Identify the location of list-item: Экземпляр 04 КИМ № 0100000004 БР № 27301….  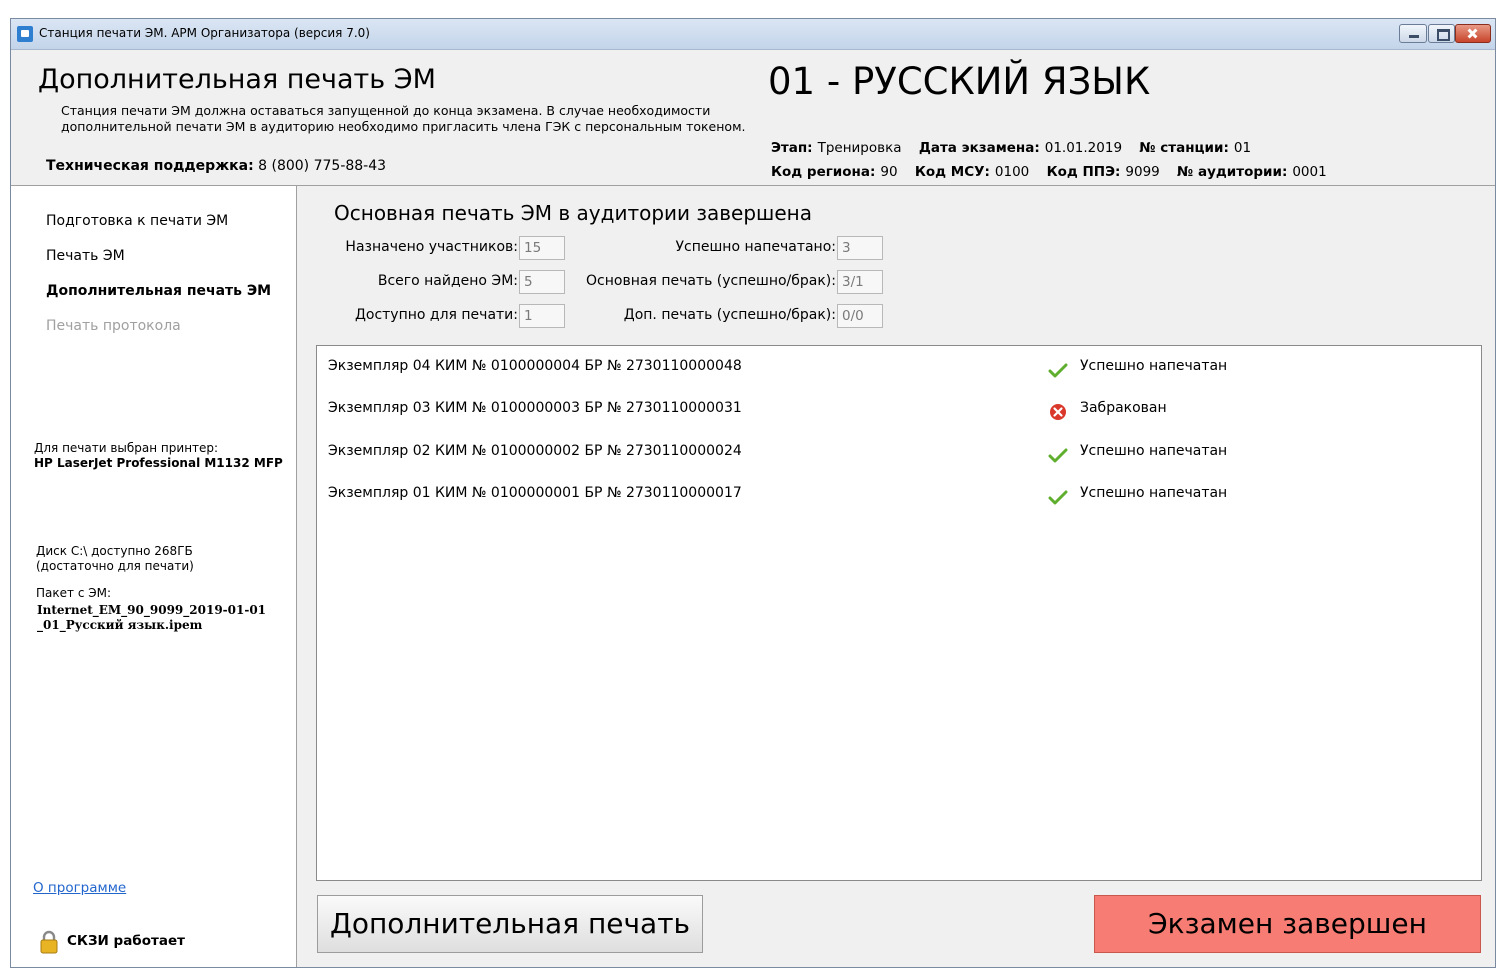
(899, 367).